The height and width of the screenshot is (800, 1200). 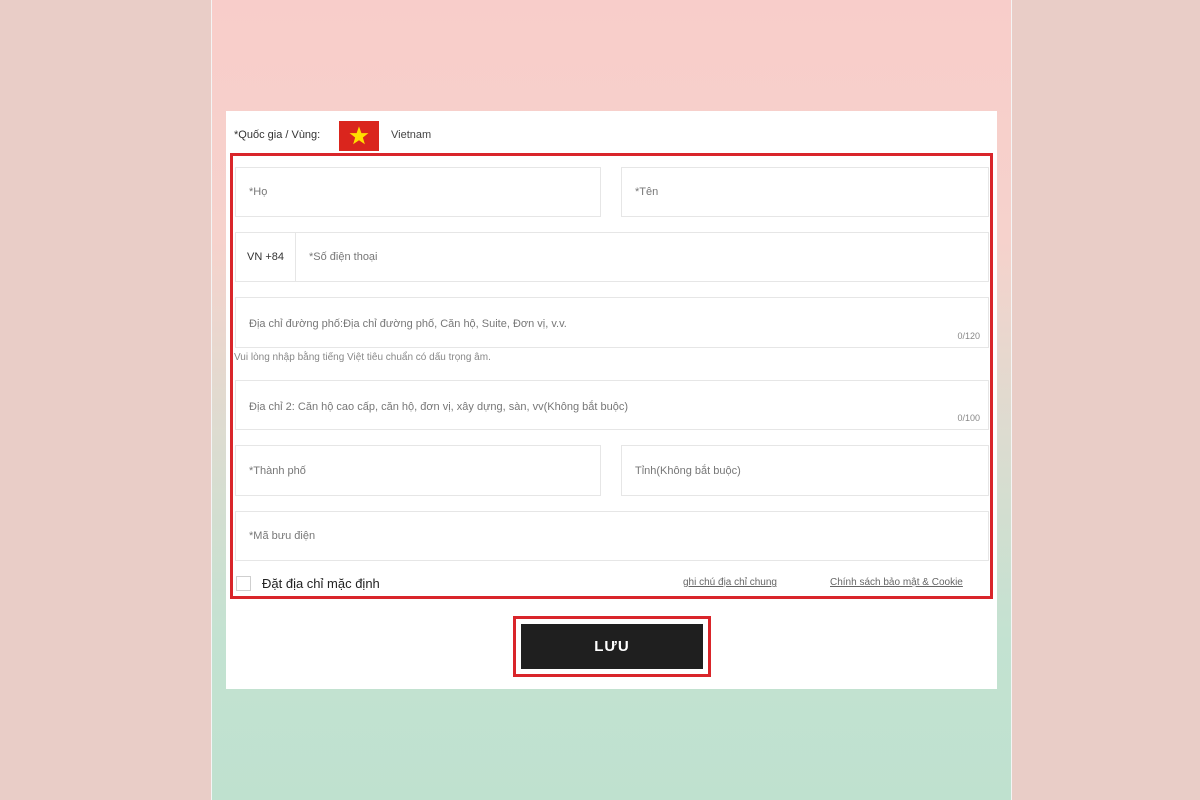 I want to click on default-address-label: Đặt địa chỉ mặc định, so click(x=321, y=583).